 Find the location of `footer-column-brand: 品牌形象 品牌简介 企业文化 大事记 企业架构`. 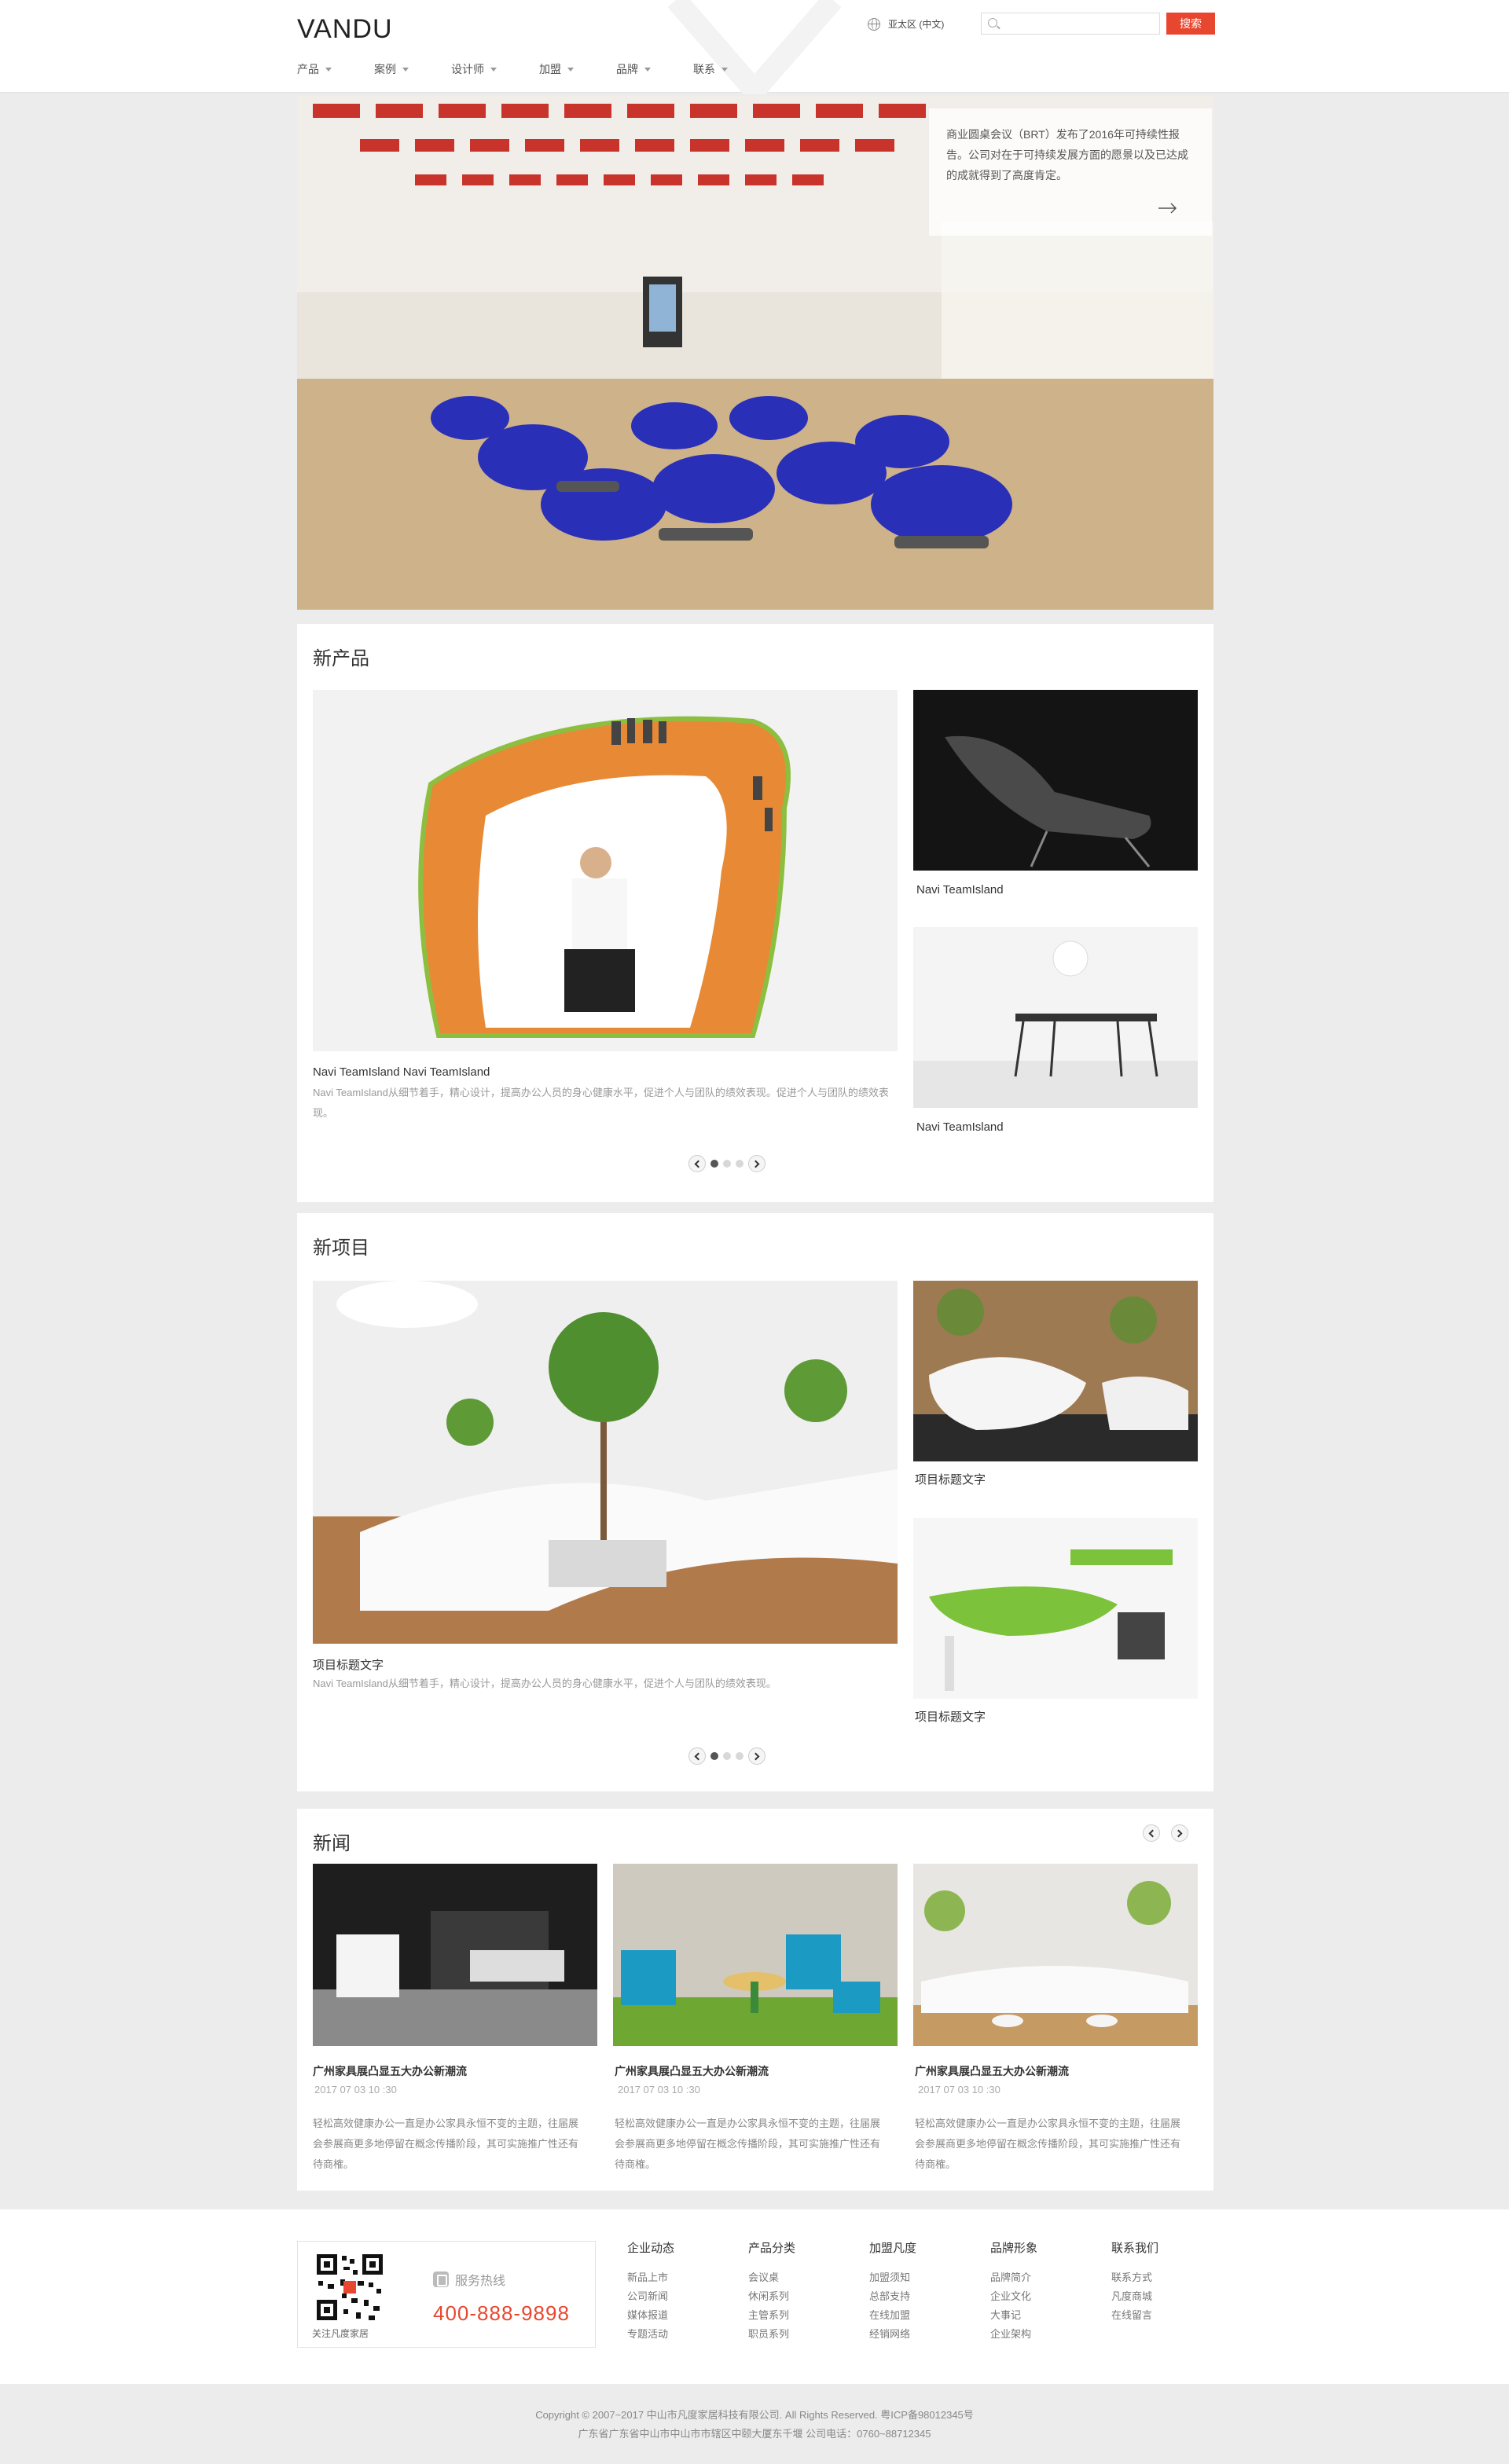

footer-column-brand: 品牌形象 品牌简介 企业文化 大事记 企业架构 is located at coordinates (1013, 2291).